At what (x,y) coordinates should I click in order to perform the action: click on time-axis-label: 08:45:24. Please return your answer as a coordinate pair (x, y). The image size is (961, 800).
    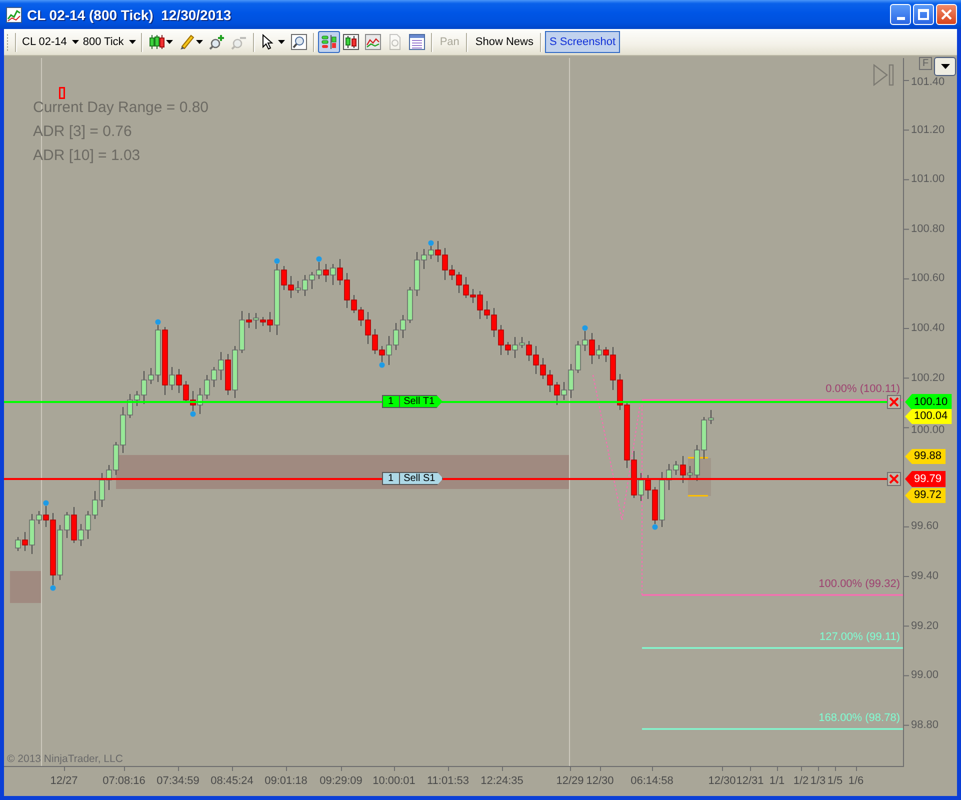
    Looking at the image, I should click on (232, 781).